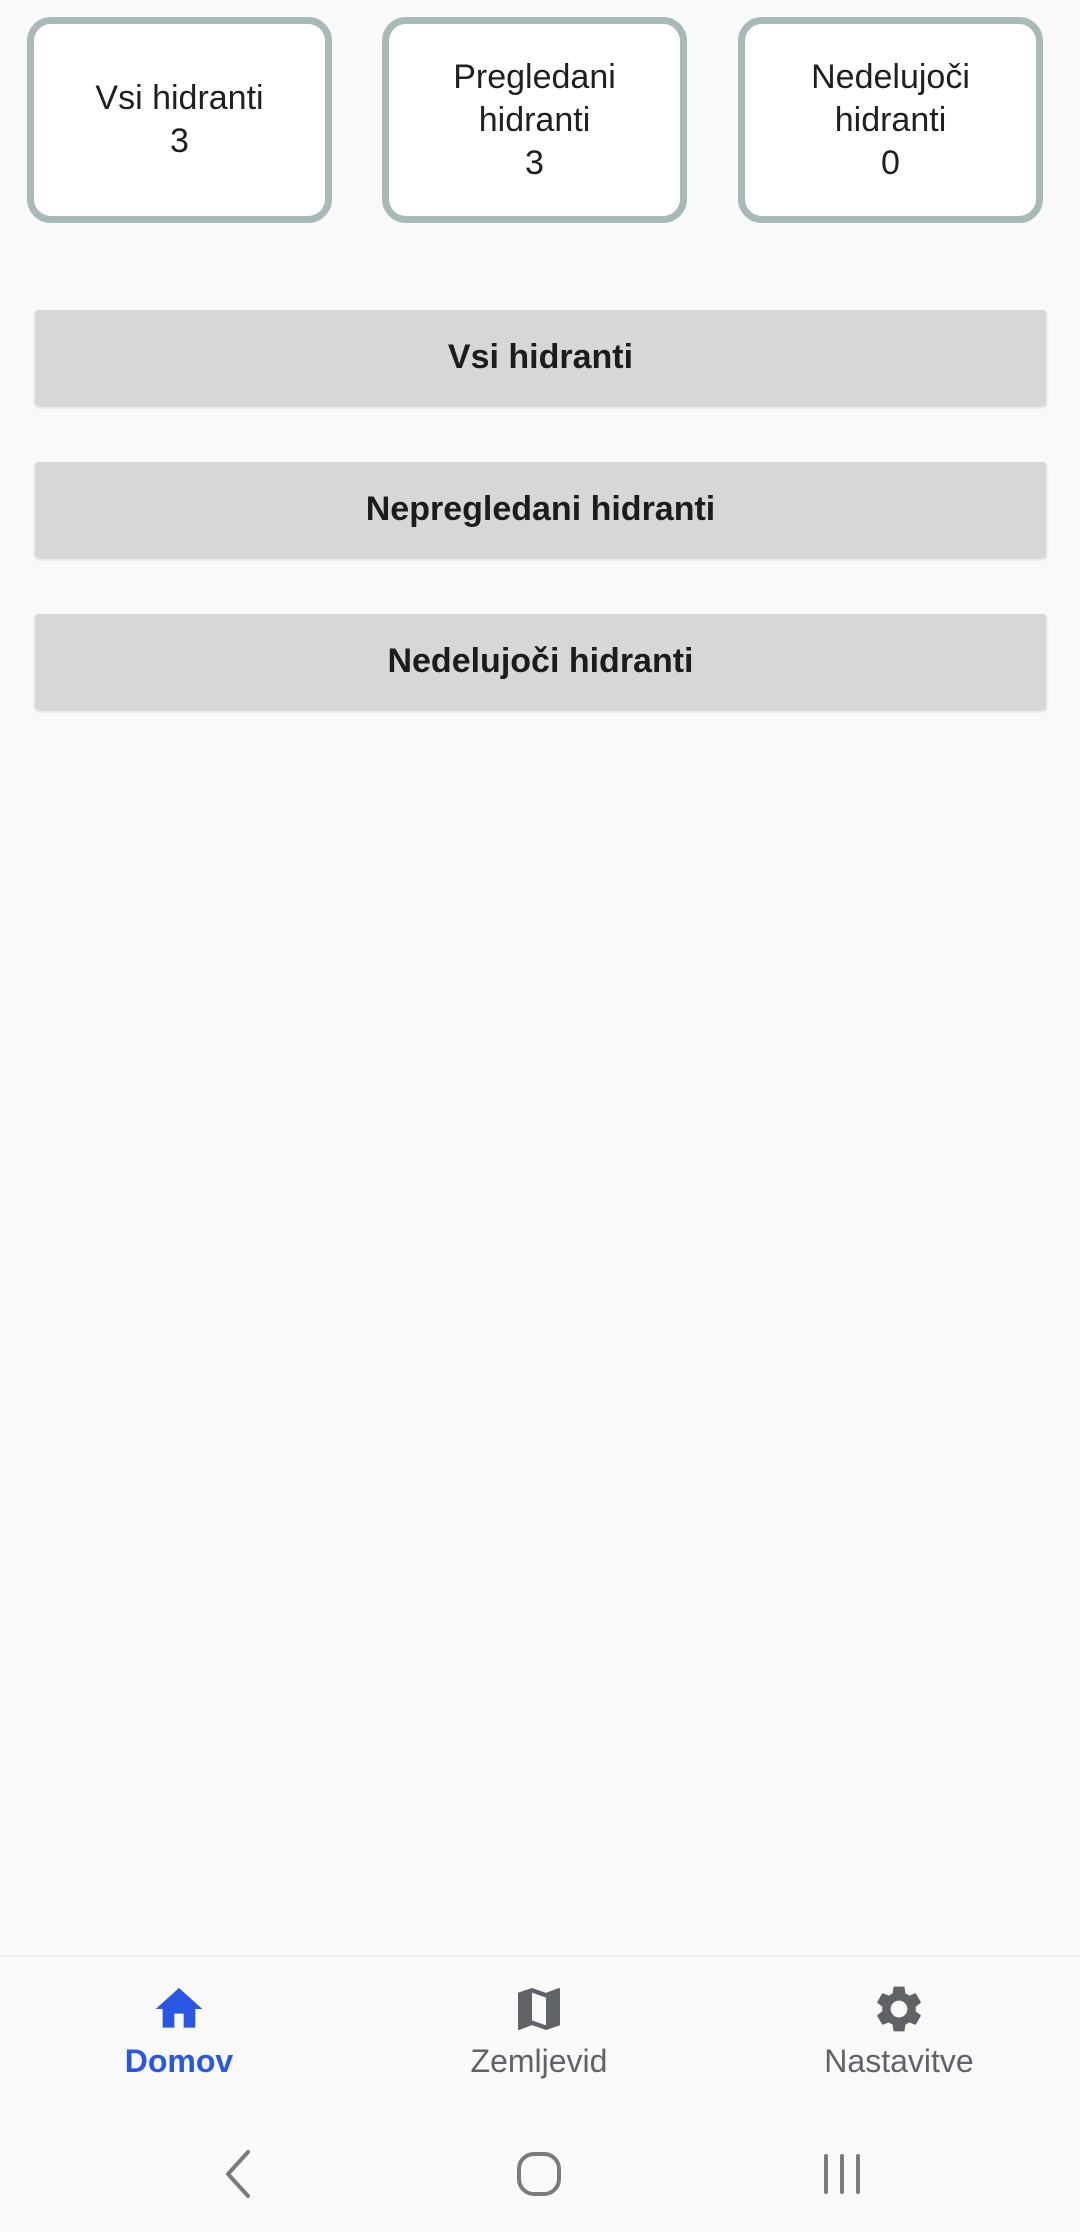 This screenshot has height=2232, width=1080. Describe the element at coordinates (534, 76) in the screenshot. I see `stat-label-line-1: Pregledani` at that location.